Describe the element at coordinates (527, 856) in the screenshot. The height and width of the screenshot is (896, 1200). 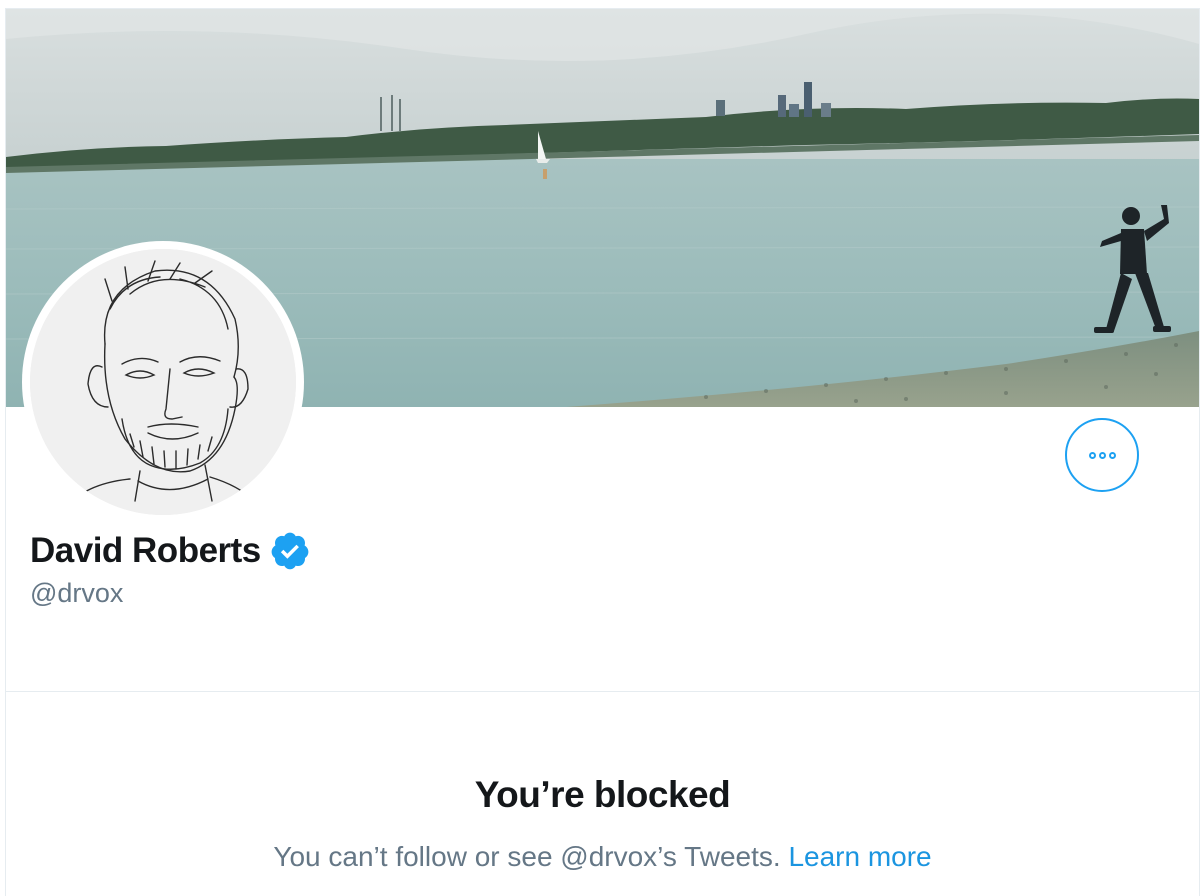
I see `blocked-message: You can’t follow or see @drvox’s Tweets.` at that location.